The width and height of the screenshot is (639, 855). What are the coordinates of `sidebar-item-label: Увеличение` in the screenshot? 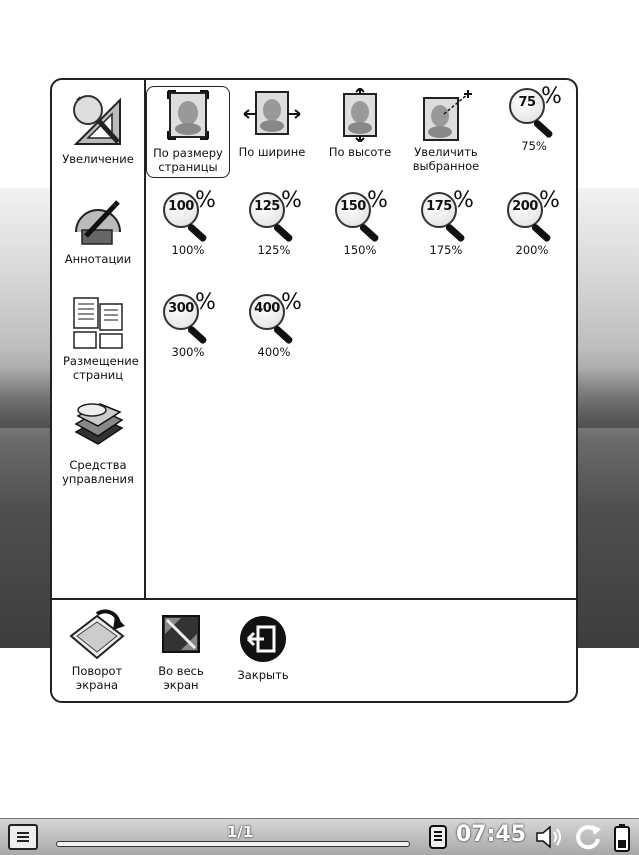 It's located at (98, 159).